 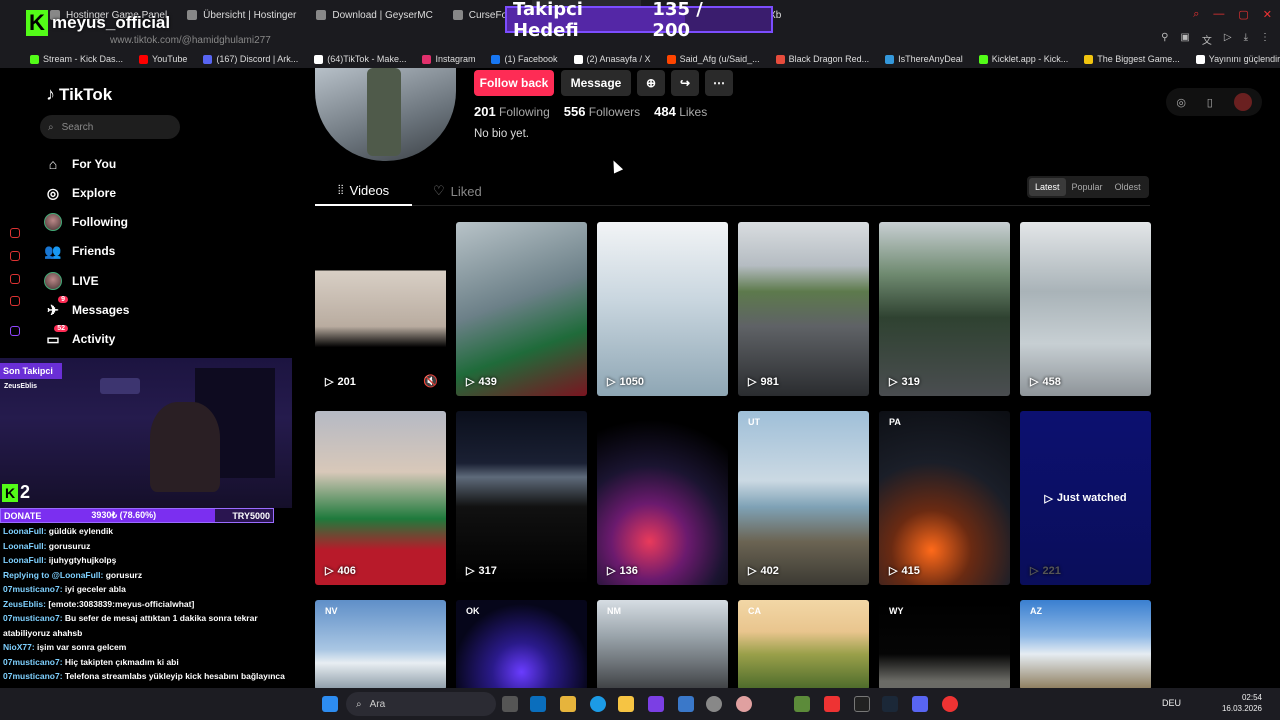 What do you see at coordinates (803, 645) in the screenshot?
I see `video-thumbnail: CA` at bounding box center [803, 645].